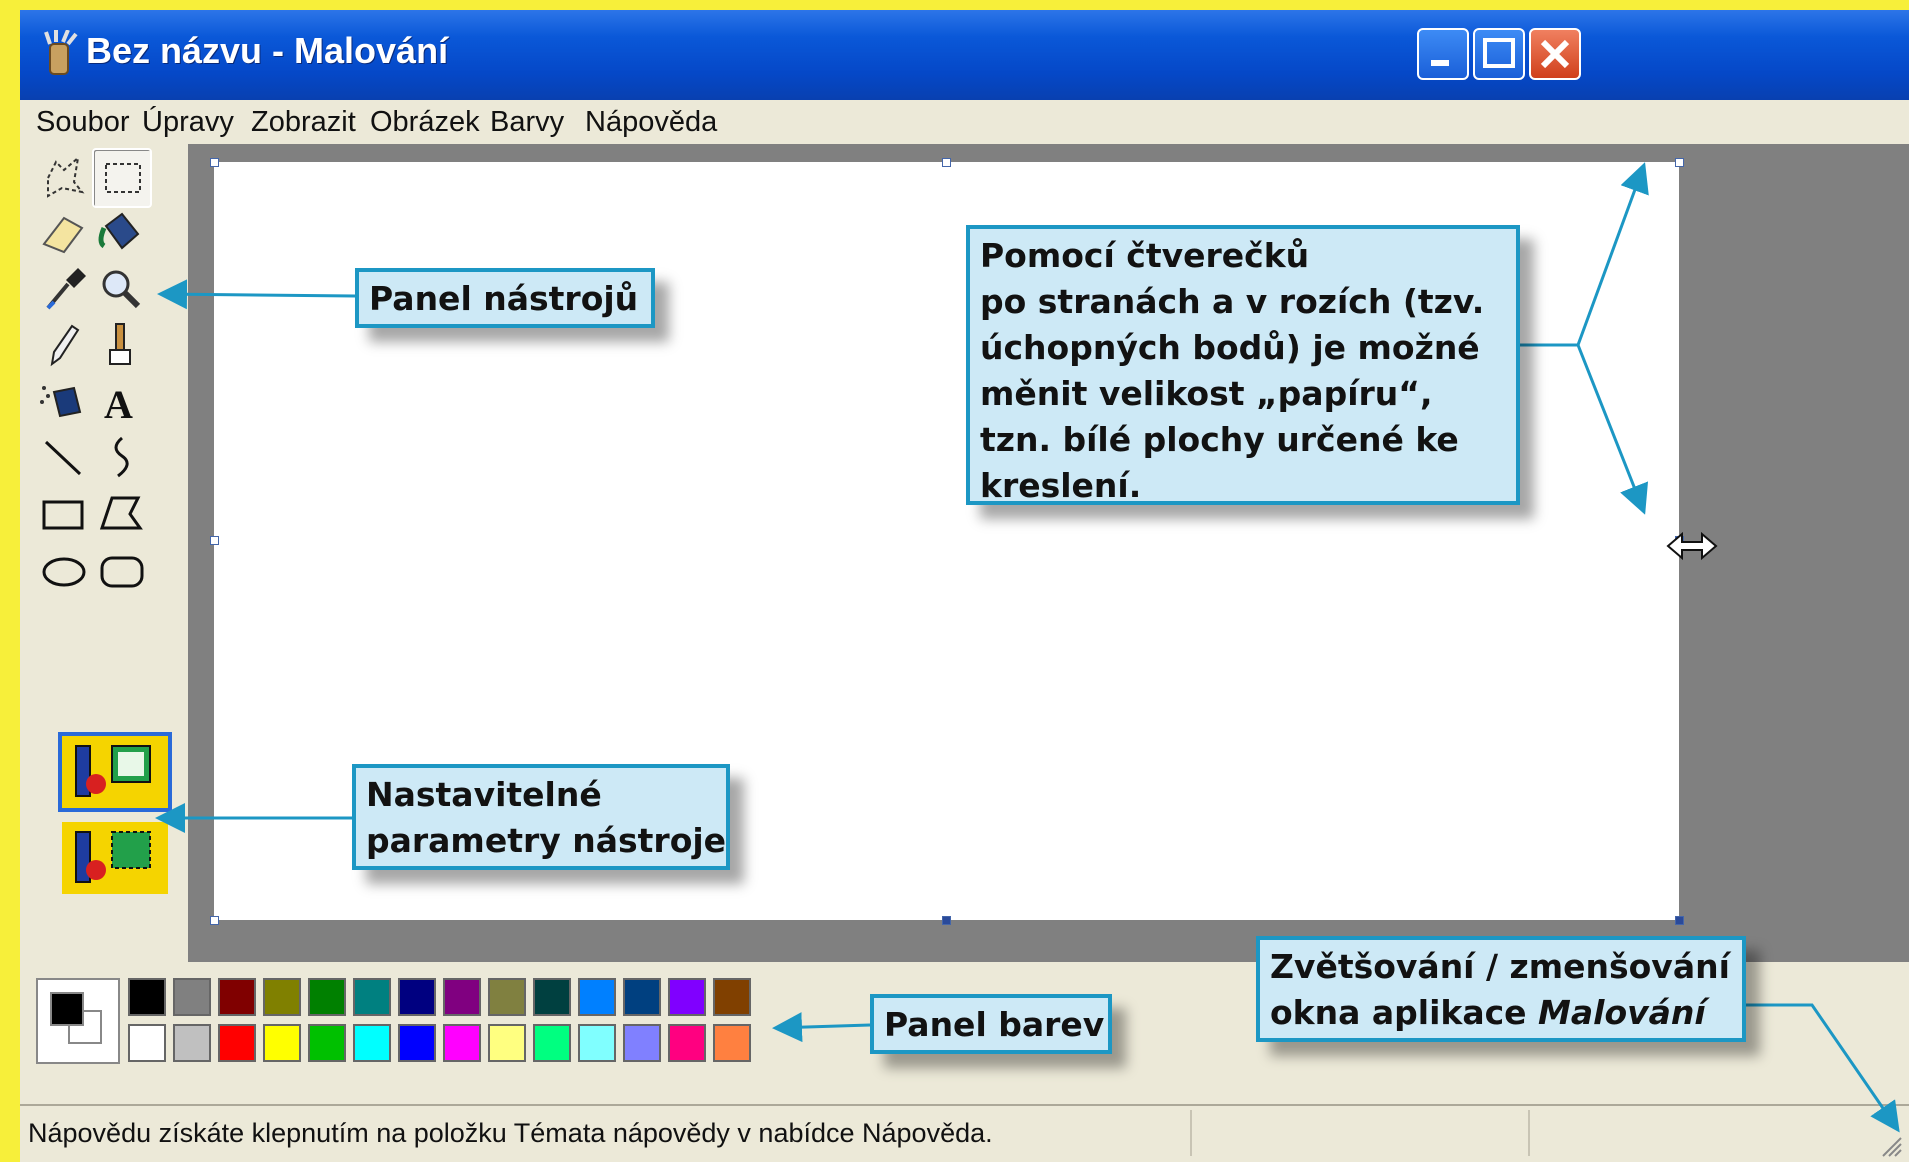 This screenshot has height=1162, width=1909. I want to click on resize-handle-top-right, so click(1679, 162).